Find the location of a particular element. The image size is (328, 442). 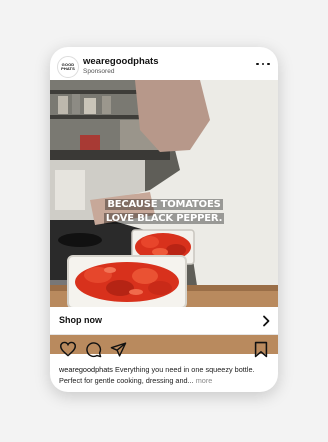

caption-more-link: more is located at coordinates (204, 380).